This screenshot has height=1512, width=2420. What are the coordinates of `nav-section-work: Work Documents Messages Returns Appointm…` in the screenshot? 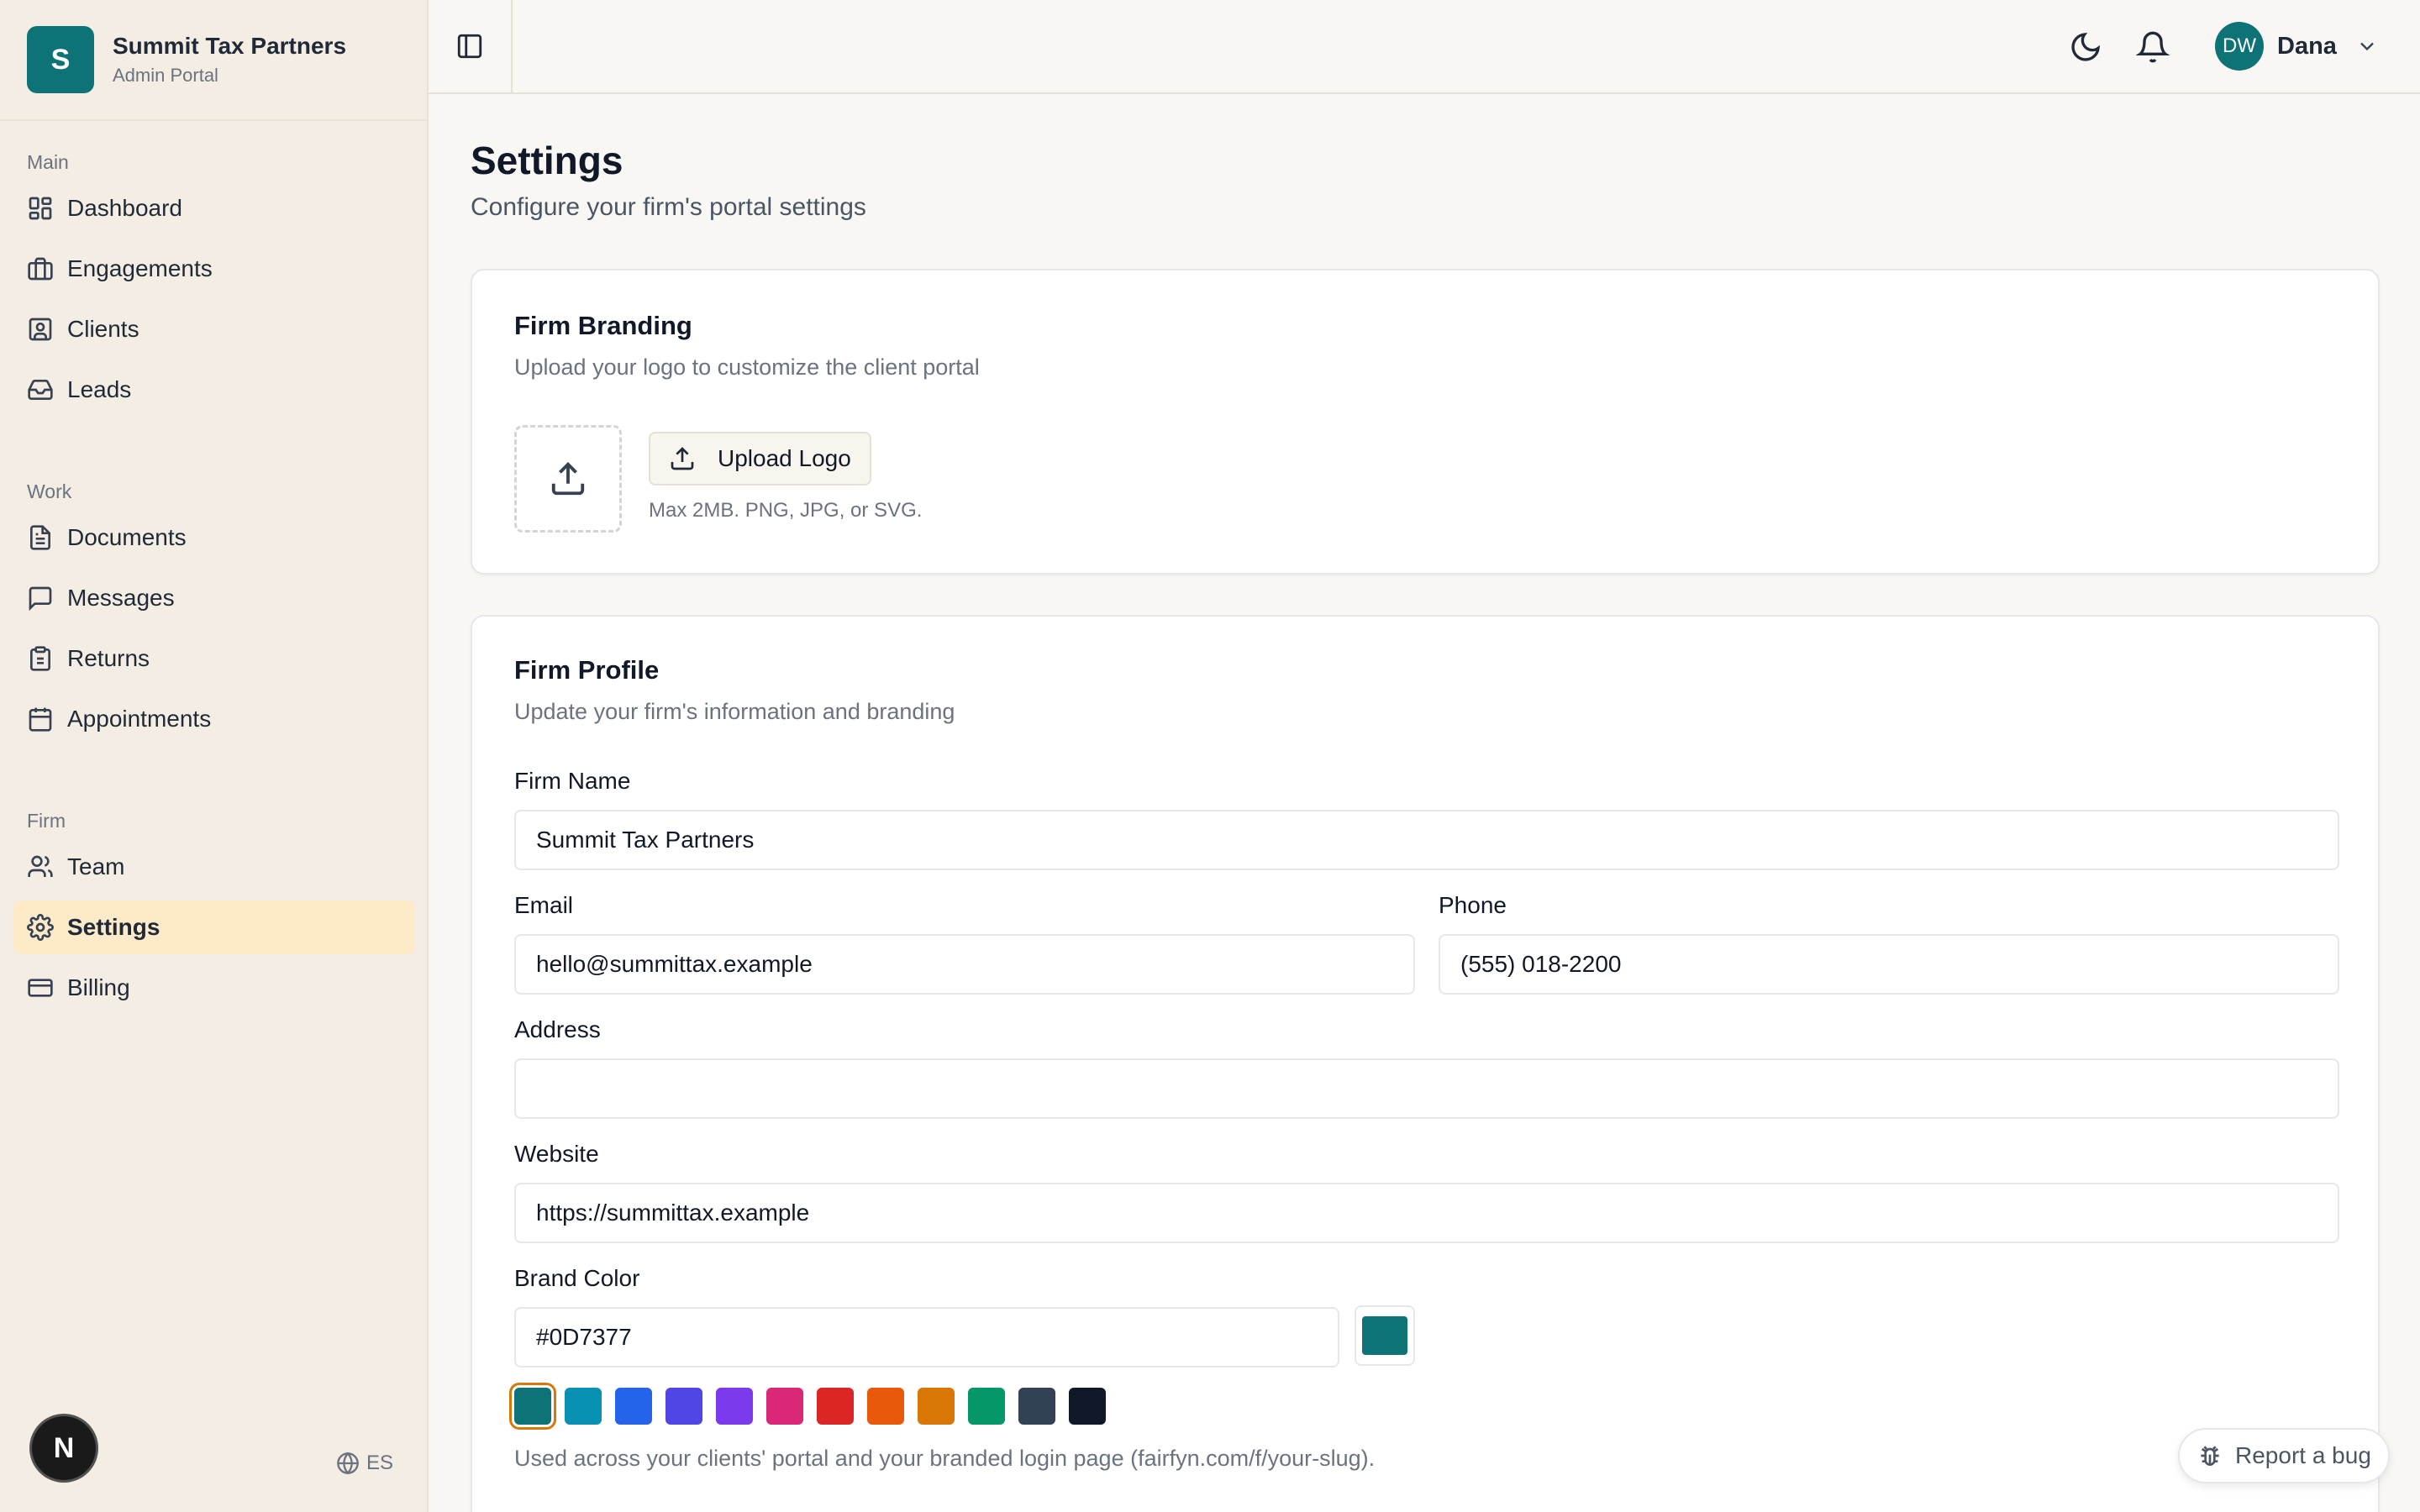 It's located at (214, 616).